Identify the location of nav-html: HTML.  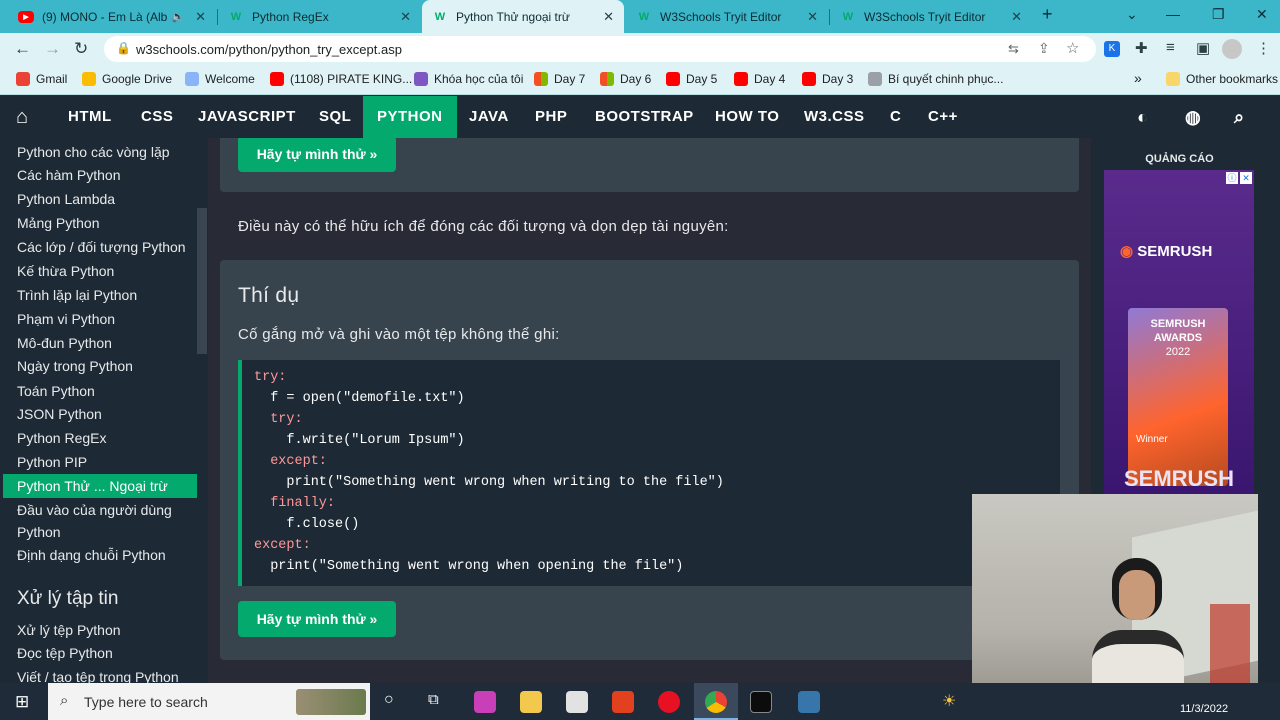
(90, 117).